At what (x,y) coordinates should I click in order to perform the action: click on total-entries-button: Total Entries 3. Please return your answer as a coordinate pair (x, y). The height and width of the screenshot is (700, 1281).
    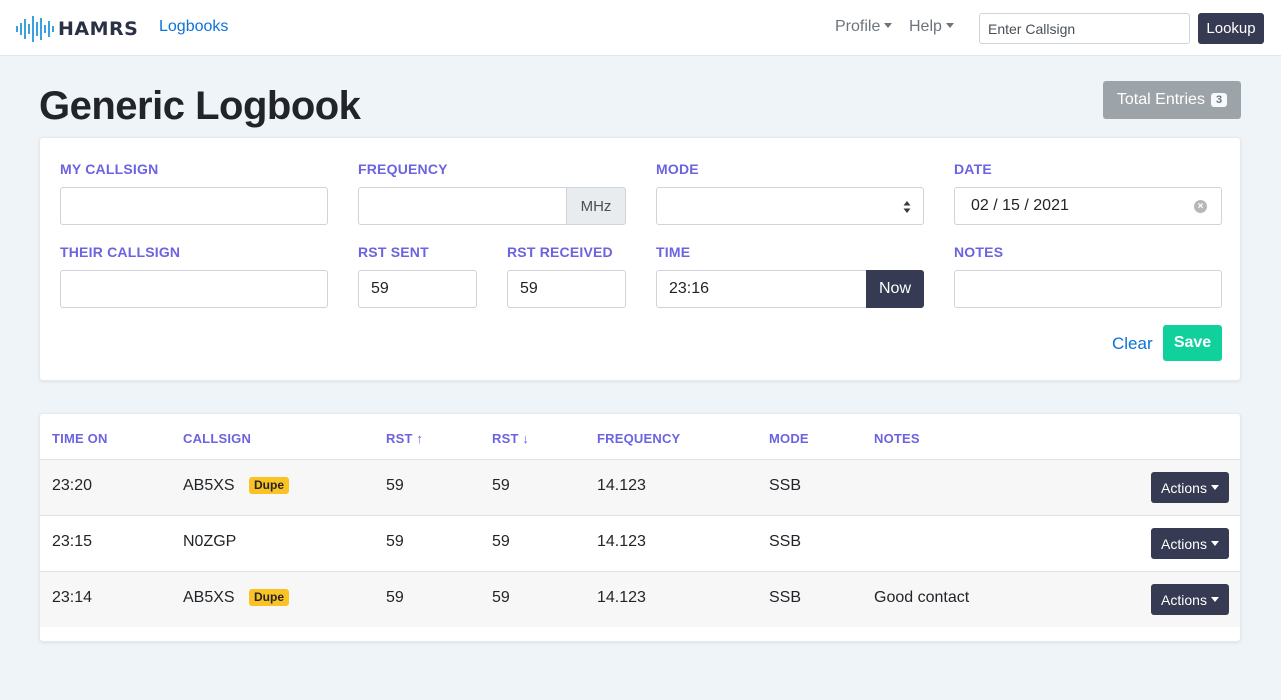
    Looking at the image, I should click on (1172, 100).